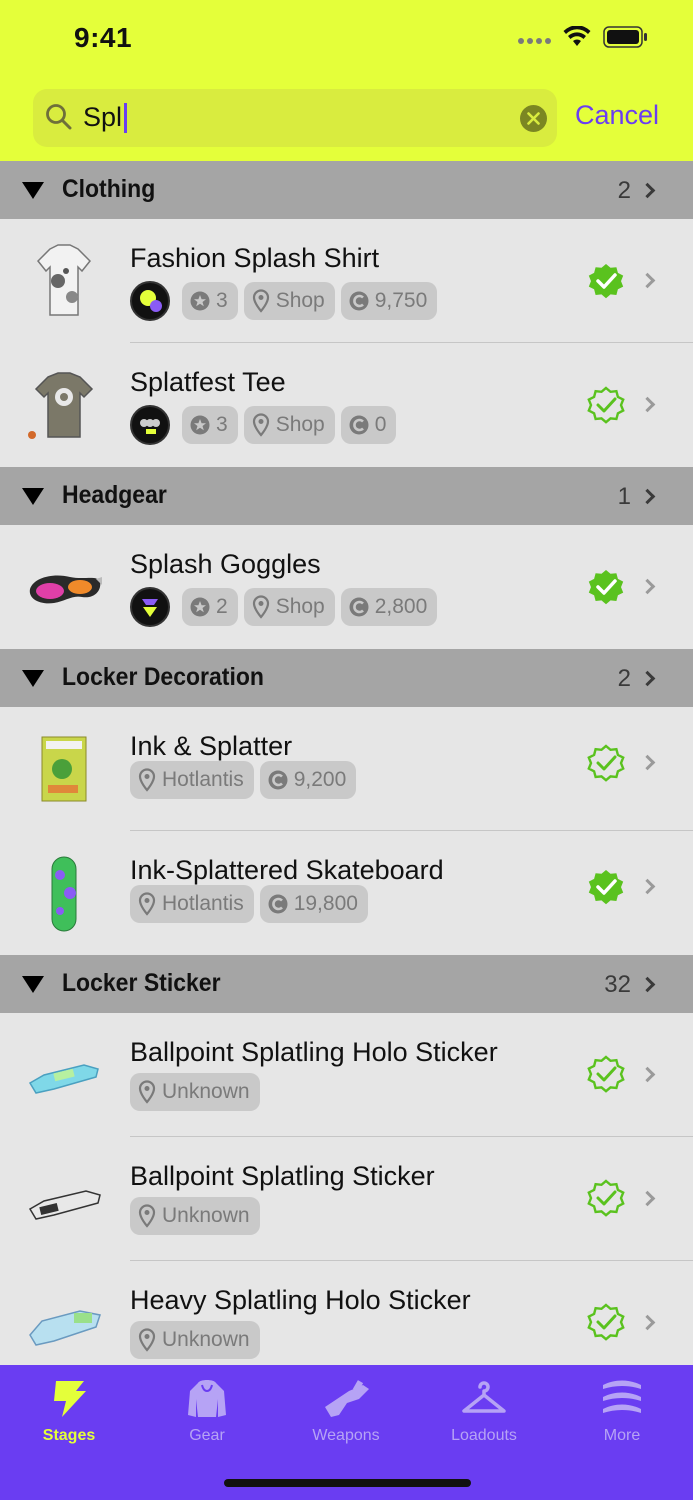 This screenshot has height=1500, width=693. Describe the element at coordinates (484, 1410) in the screenshot. I see `tab-loadouts: Loadouts` at that location.